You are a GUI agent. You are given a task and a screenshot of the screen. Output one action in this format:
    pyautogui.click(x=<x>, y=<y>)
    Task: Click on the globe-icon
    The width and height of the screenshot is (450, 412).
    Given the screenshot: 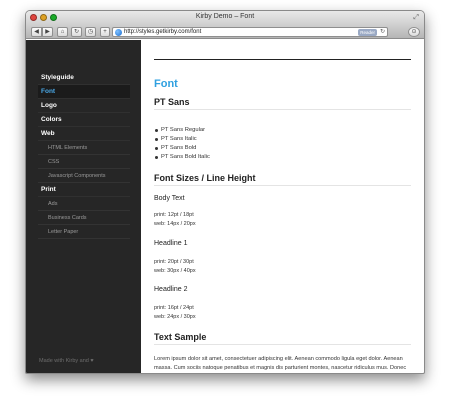 What is the action you would take?
    pyautogui.click(x=118, y=32)
    